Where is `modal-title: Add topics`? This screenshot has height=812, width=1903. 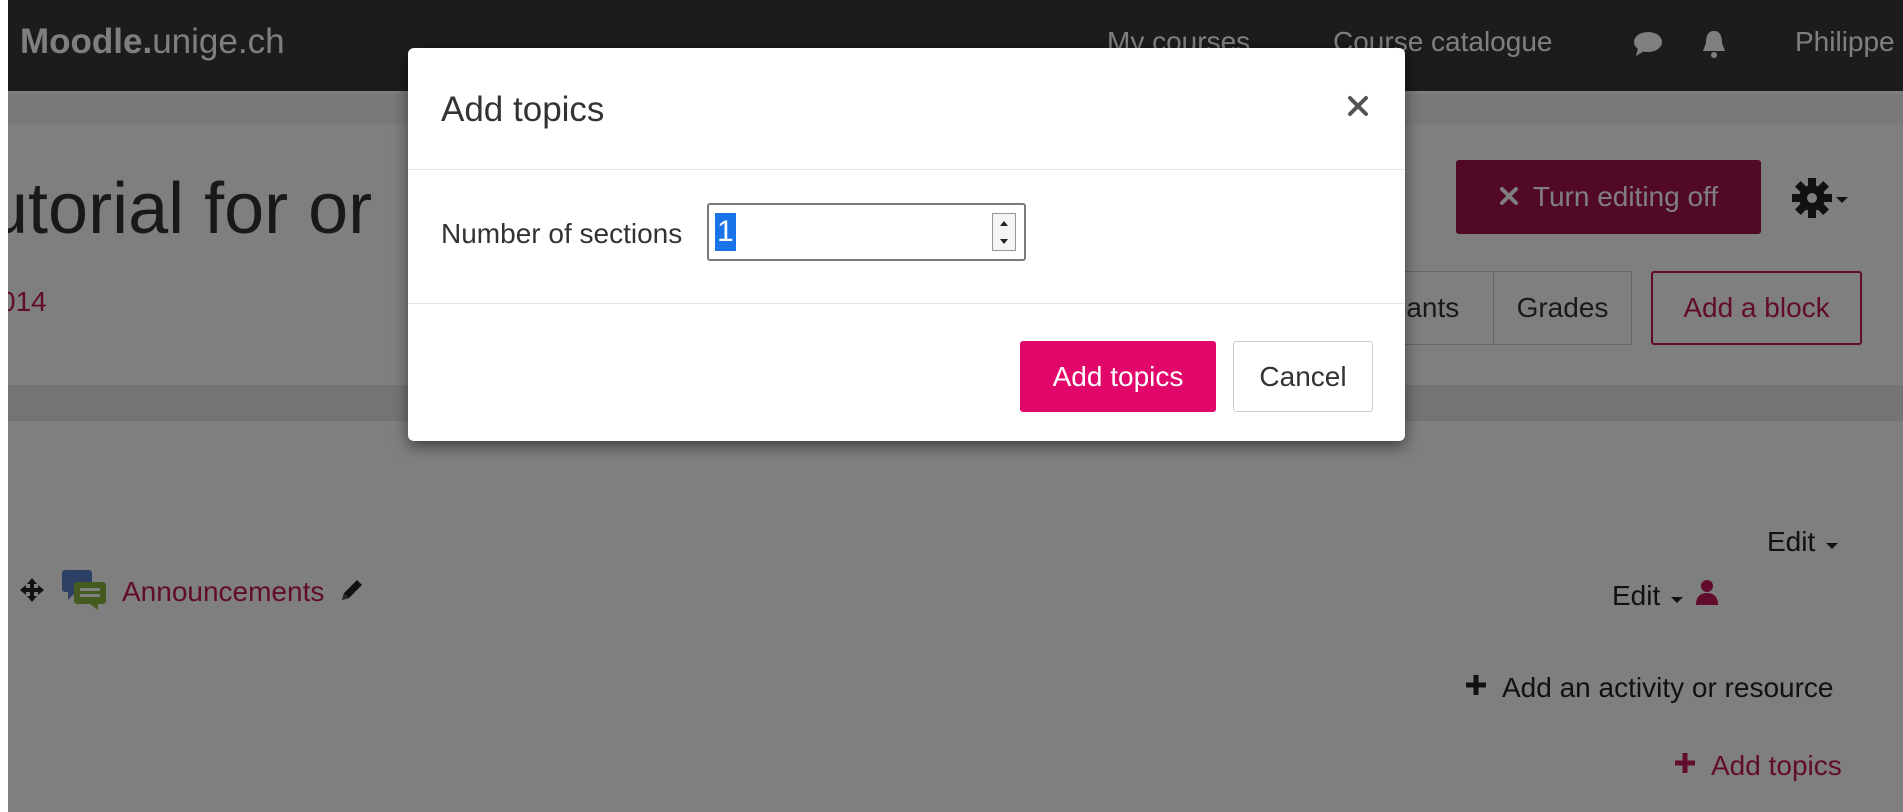 modal-title: Add topics is located at coordinates (523, 109).